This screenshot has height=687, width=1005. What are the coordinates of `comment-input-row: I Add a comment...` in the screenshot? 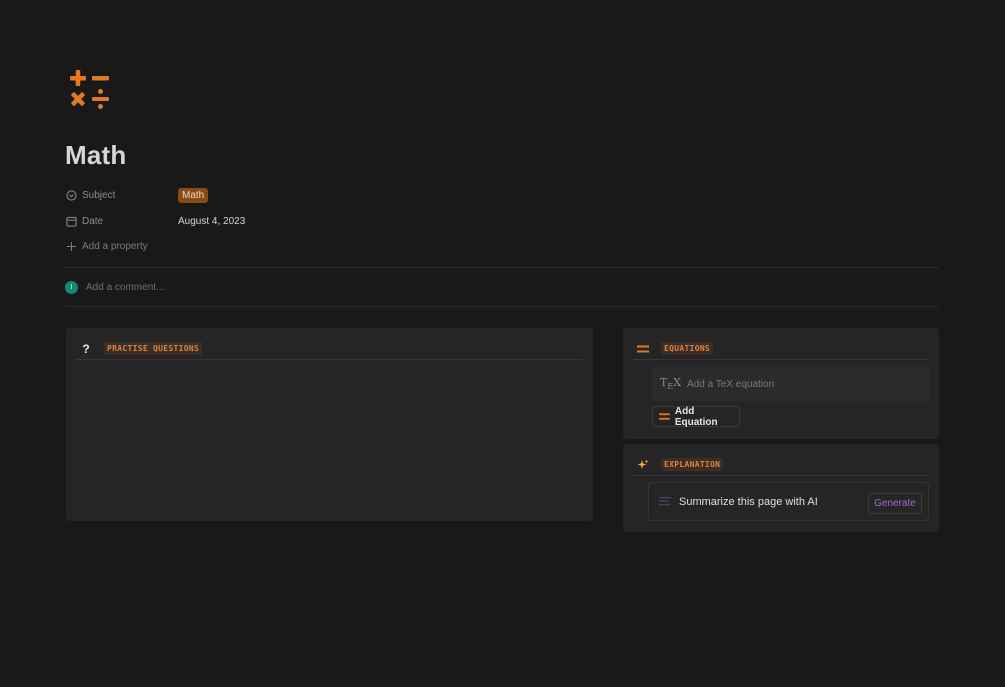 It's located at (114, 287).